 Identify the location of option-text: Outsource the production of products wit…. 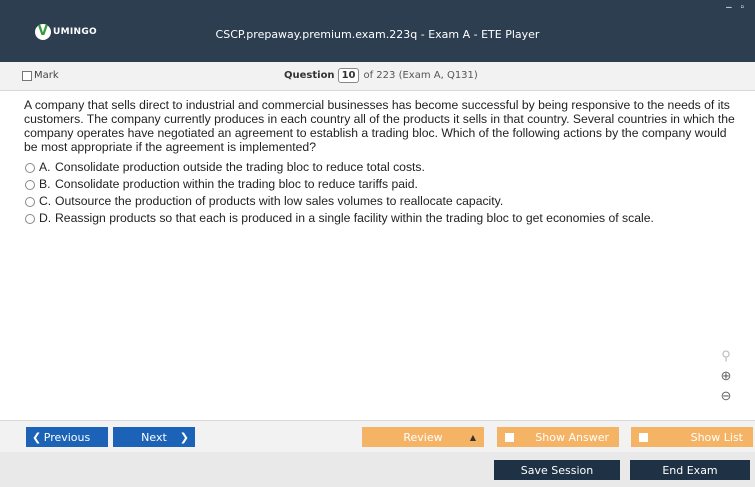
(279, 201).